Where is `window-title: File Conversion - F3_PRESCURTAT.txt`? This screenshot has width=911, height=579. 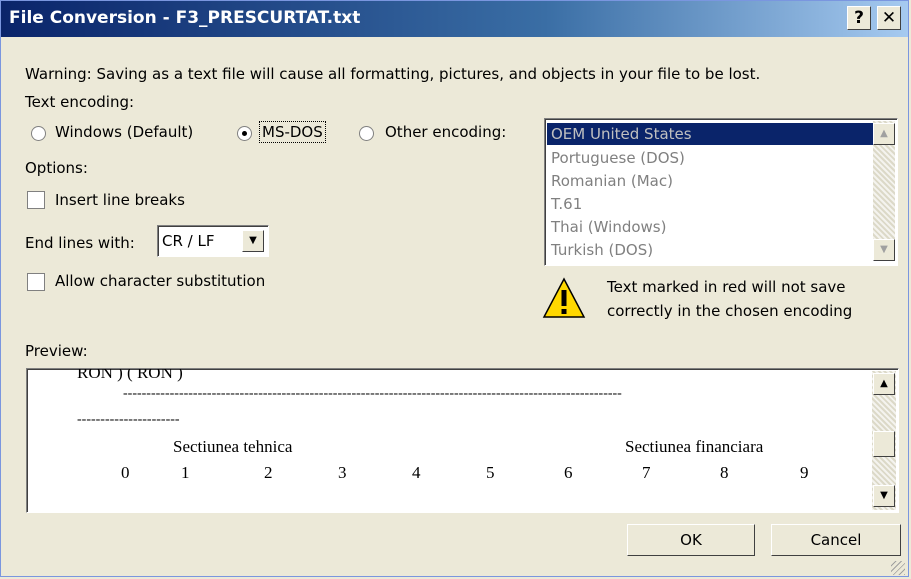
window-title: File Conversion - F3_PRESCURTAT.txt is located at coordinates (185, 18).